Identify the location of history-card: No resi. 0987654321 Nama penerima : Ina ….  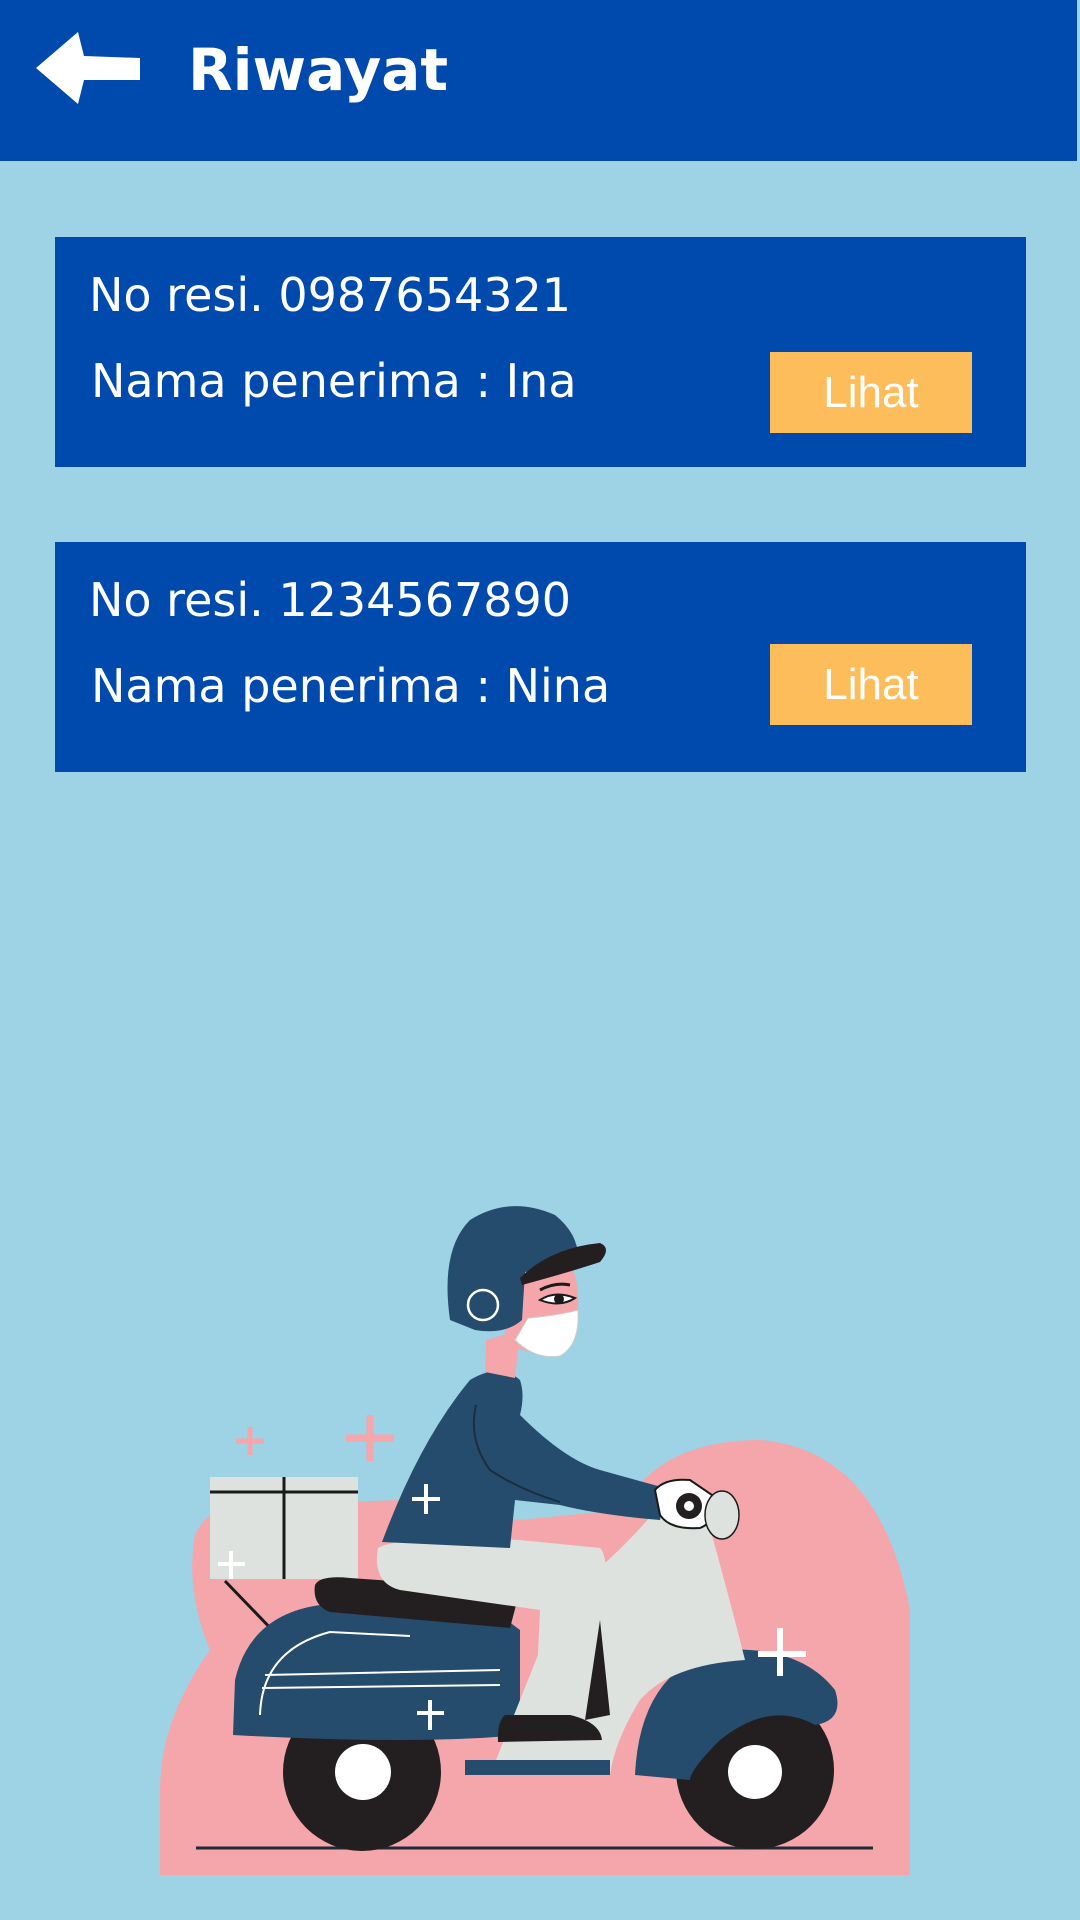
(540, 352).